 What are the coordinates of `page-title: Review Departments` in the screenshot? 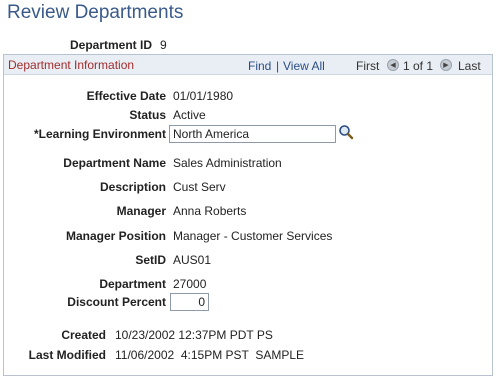 It's located at (95, 12).